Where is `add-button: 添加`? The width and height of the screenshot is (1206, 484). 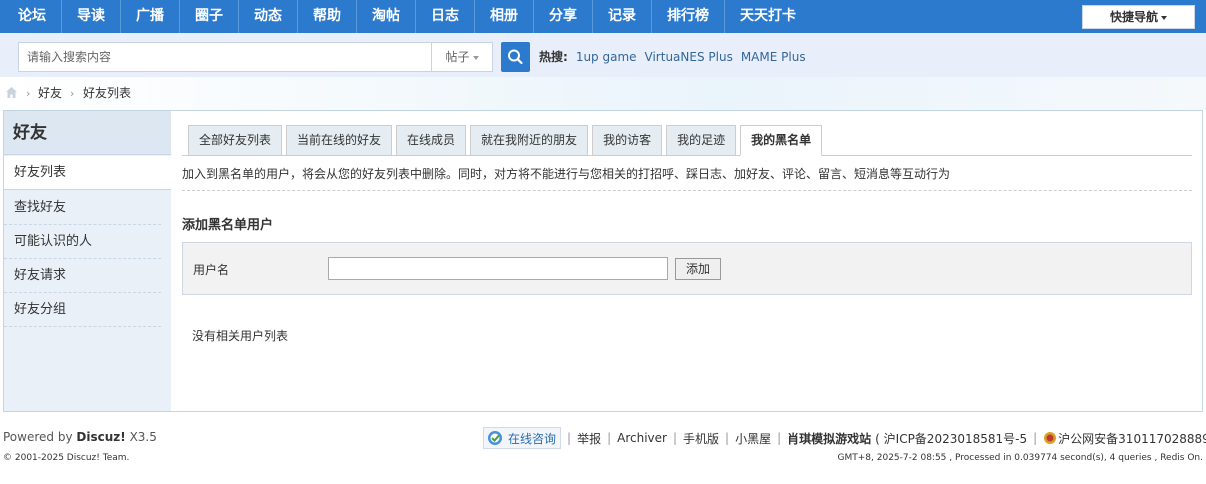
add-button: 添加 is located at coordinates (698, 269).